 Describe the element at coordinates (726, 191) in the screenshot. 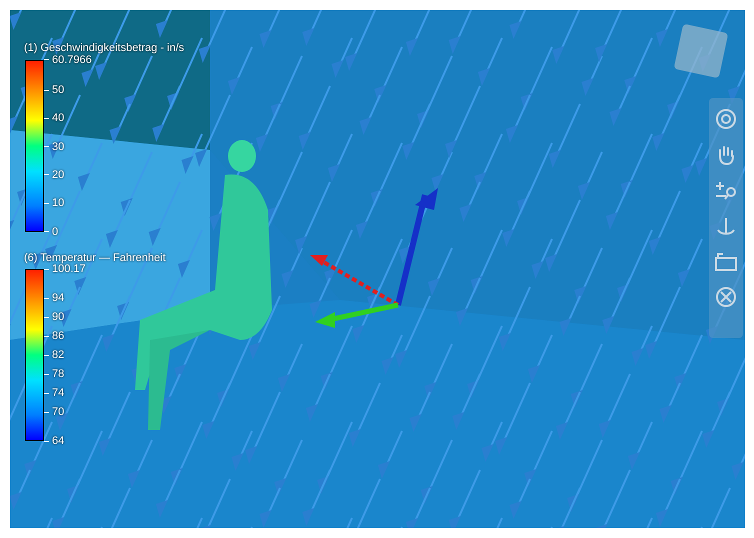

I see `zoom-icon` at that location.